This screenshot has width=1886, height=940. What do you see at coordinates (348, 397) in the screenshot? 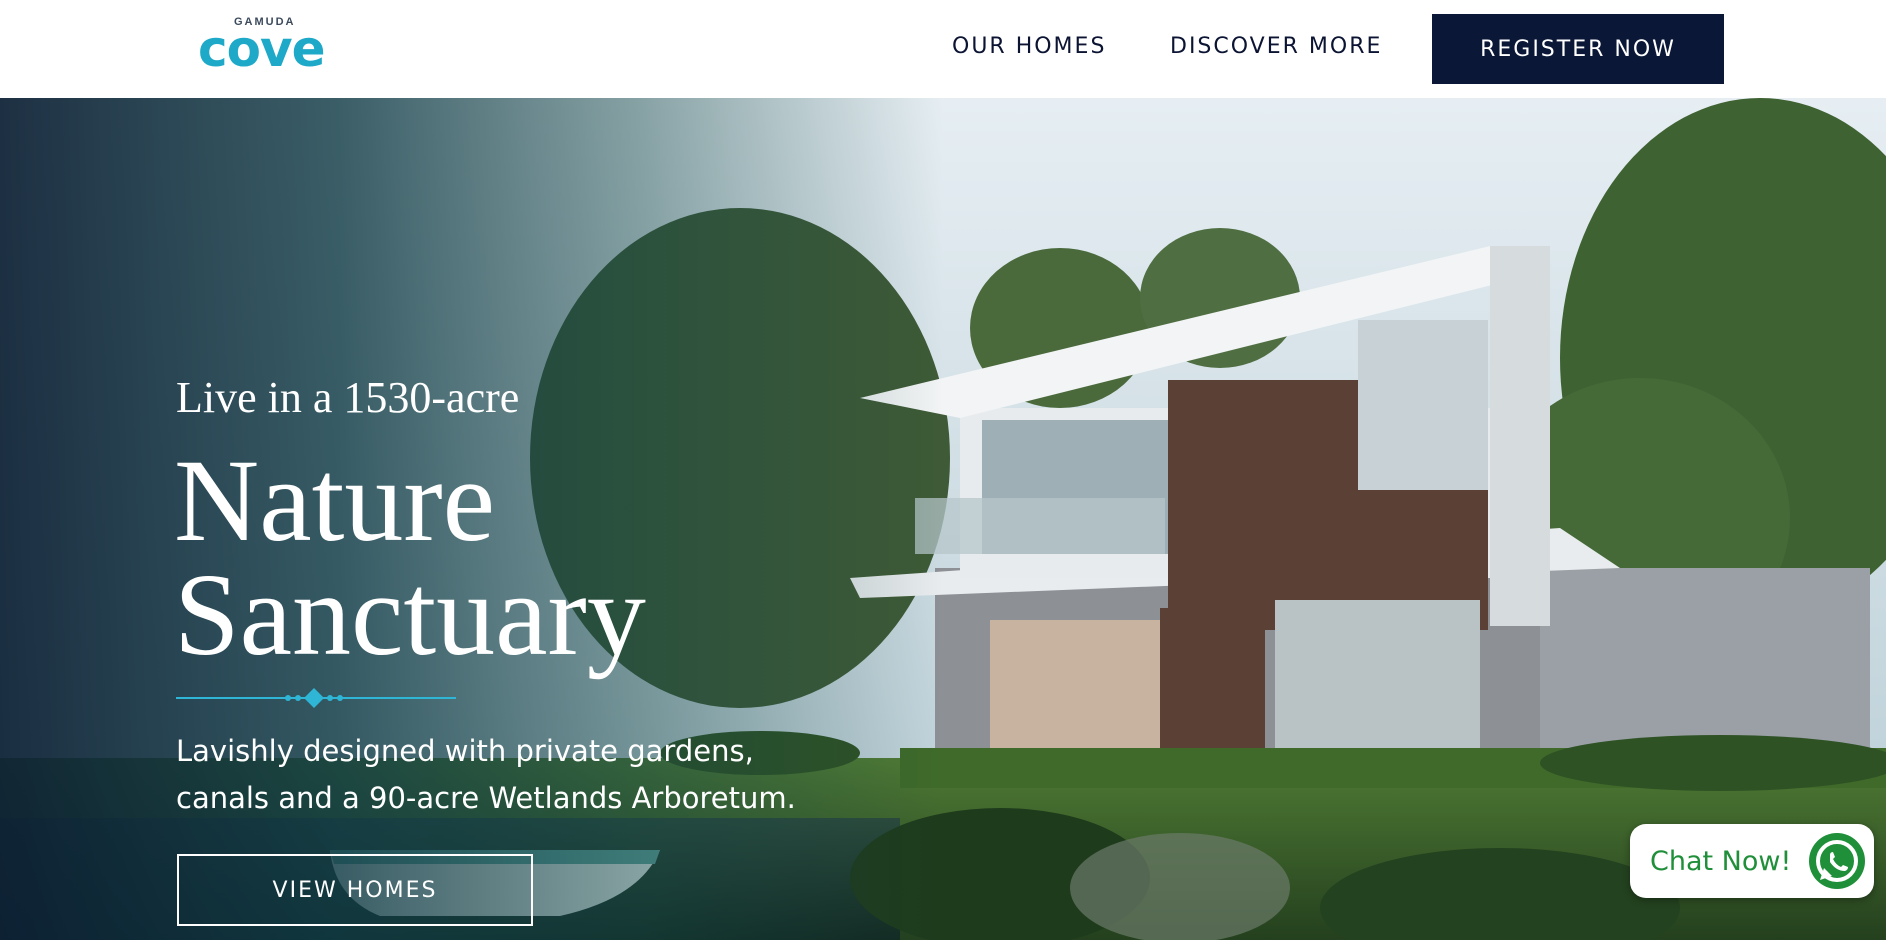
I see `hero-eyebrow: Live in a 1530-acre` at bounding box center [348, 397].